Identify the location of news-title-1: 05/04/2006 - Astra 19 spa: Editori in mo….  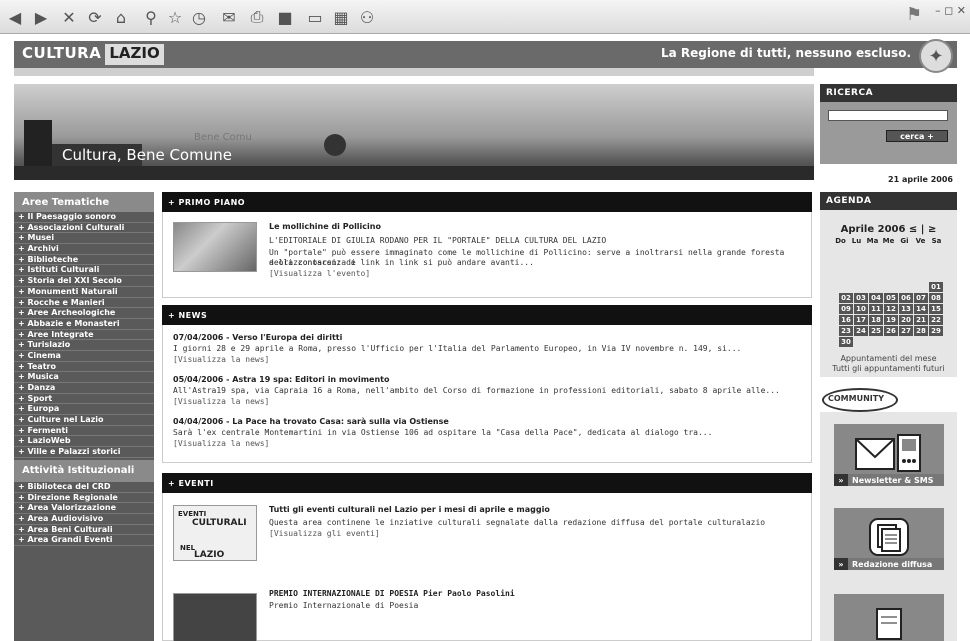
(281, 379).